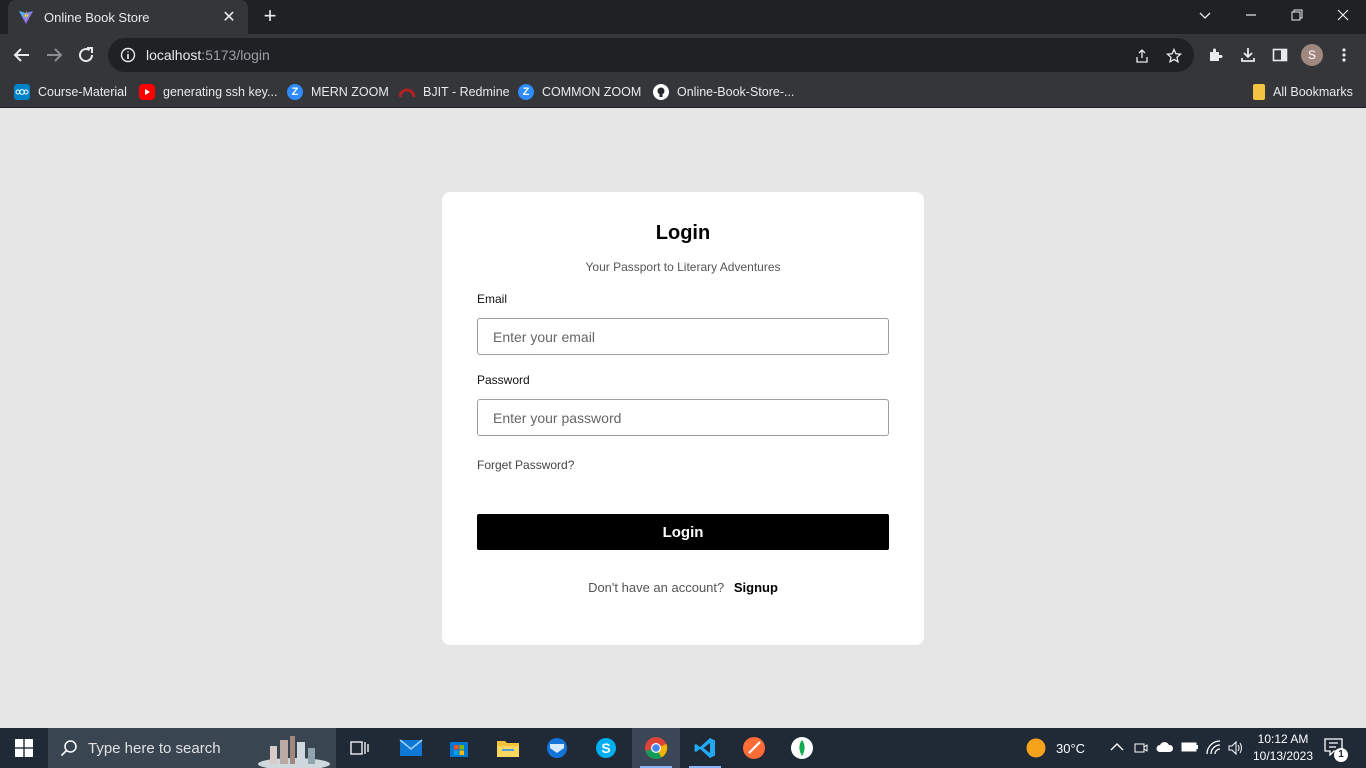  Describe the element at coordinates (1117, 747) in the screenshot. I see `tray-chevron-up-icon` at that location.